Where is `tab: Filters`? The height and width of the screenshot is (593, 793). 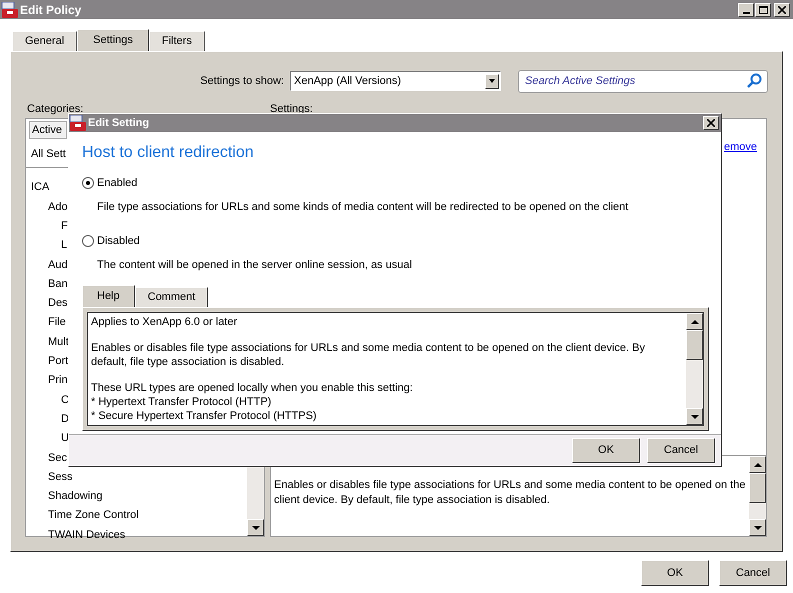 tab: Filters is located at coordinates (176, 41).